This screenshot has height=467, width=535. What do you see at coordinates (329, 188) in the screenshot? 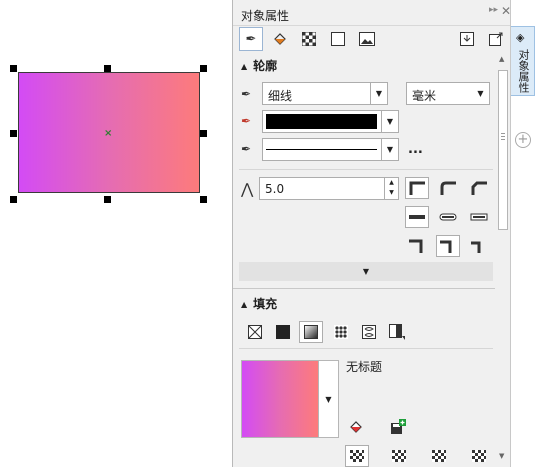
I see `miter-limit-input: 5.0 ▲ ▼` at bounding box center [329, 188].